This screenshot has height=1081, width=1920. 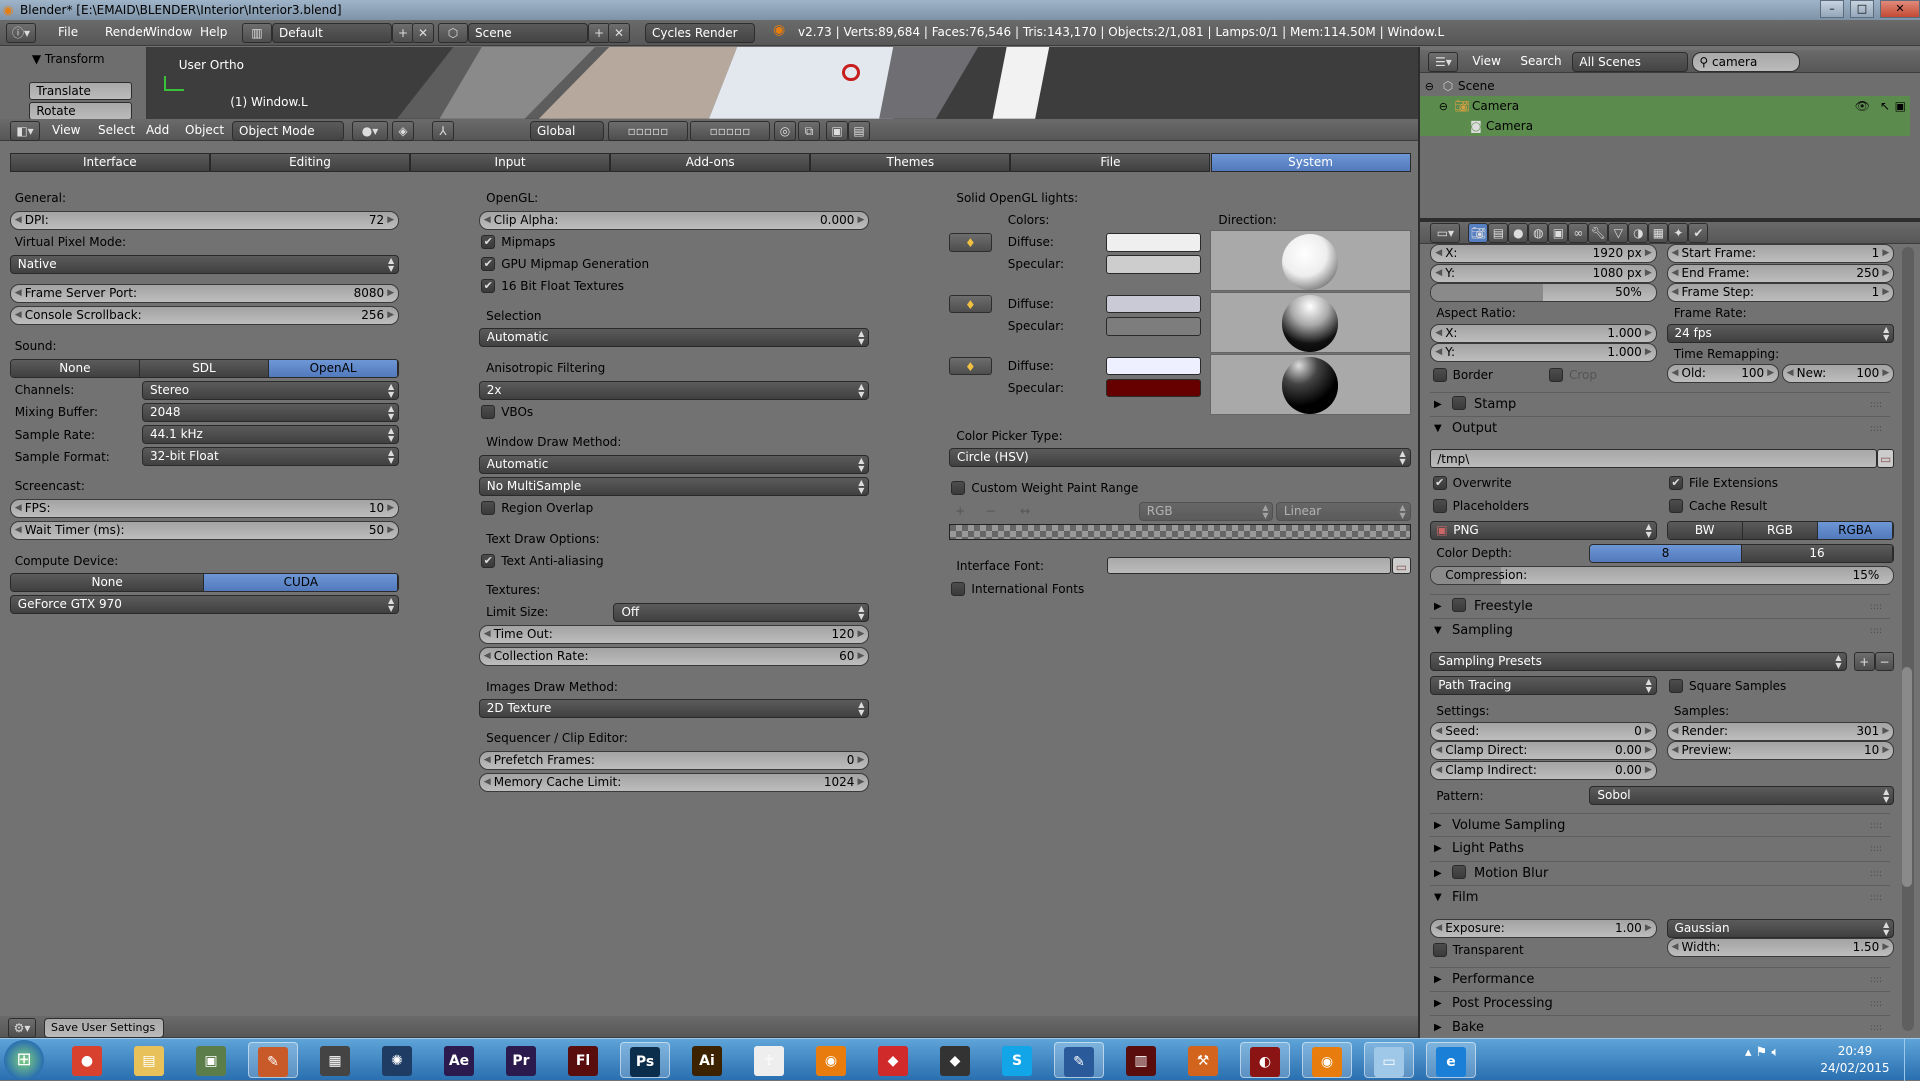 What do you see at coordinates (700, 33) in the screenshot?
I see `render-engine-menu: Cycles Render` at bounding box center [700, 33].